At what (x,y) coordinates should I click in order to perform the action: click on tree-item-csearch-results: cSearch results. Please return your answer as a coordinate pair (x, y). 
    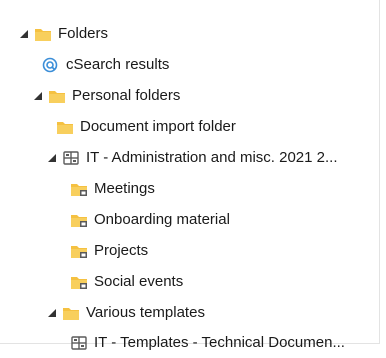
    Looking at the image, I should click on (105, 65).